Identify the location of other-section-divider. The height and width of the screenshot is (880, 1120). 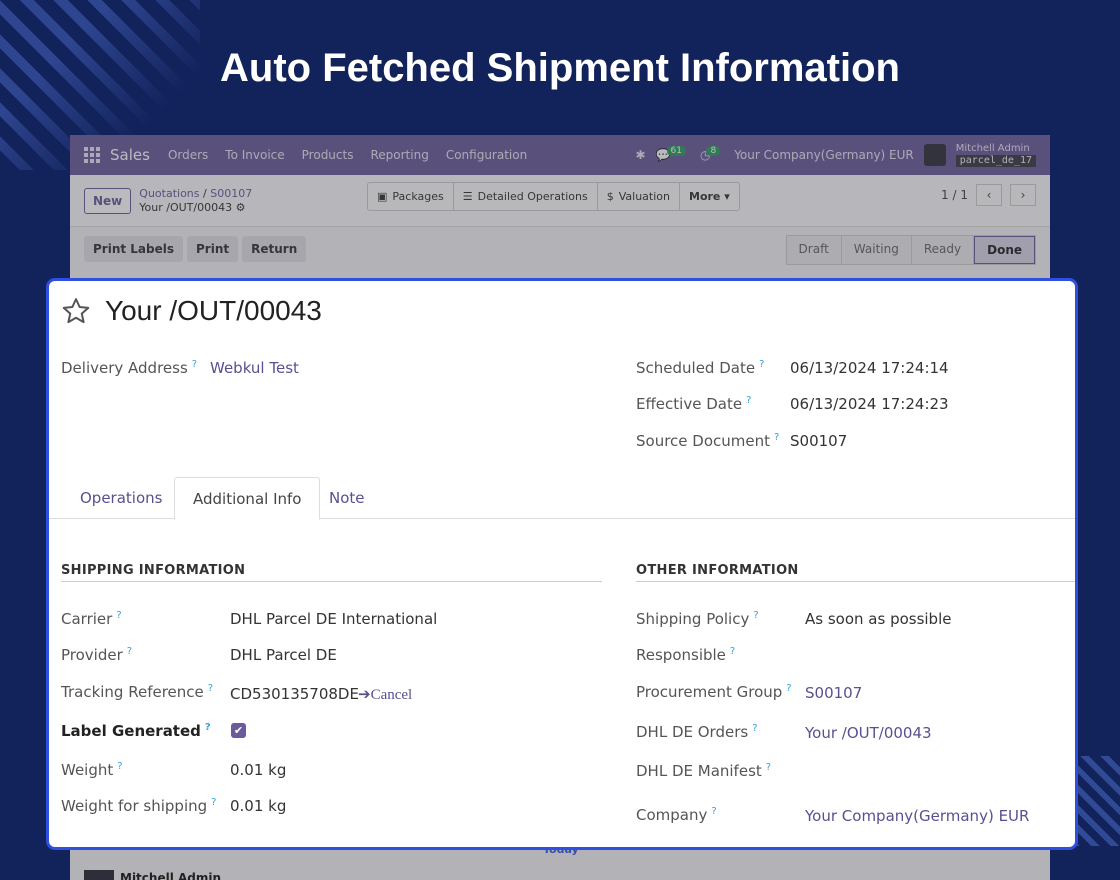
(855, 581).